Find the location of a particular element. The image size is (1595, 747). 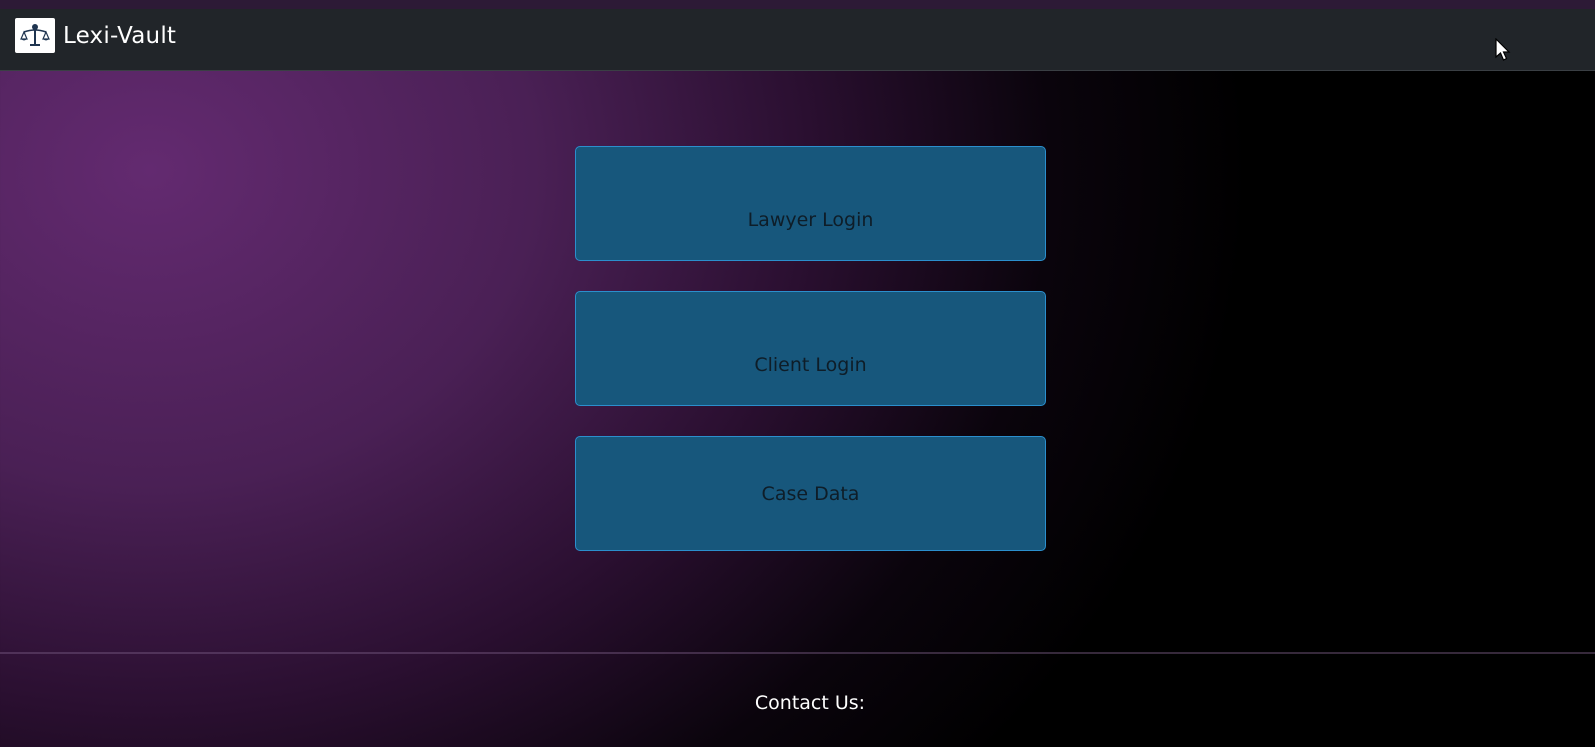

case-data-button: Case Data is located at coordinates (810, 493).